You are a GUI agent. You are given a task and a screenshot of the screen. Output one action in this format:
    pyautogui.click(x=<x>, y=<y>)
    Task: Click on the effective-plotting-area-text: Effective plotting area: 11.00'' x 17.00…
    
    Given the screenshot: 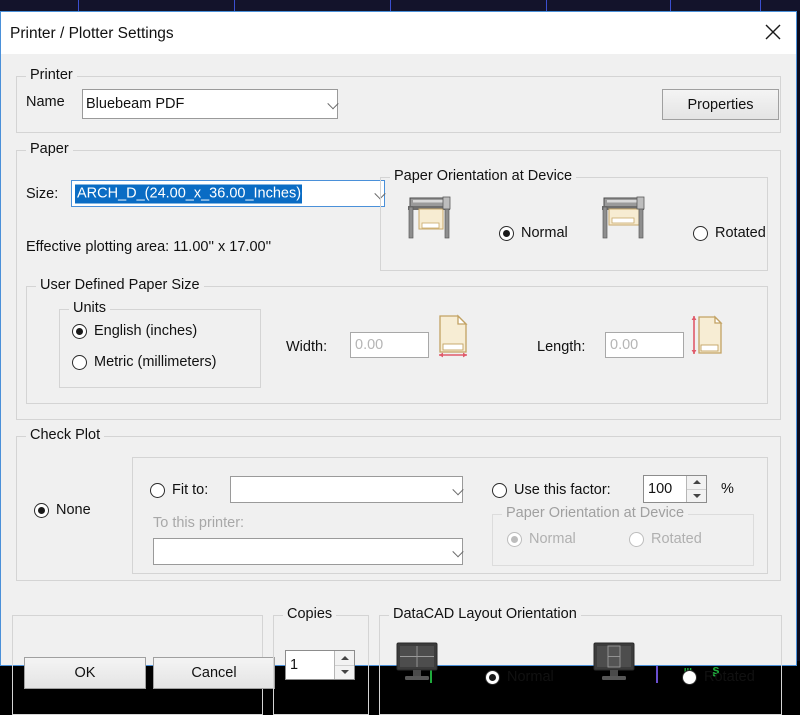 What is the action you would take?
    pyautogui.click(x=149, y=247)
    